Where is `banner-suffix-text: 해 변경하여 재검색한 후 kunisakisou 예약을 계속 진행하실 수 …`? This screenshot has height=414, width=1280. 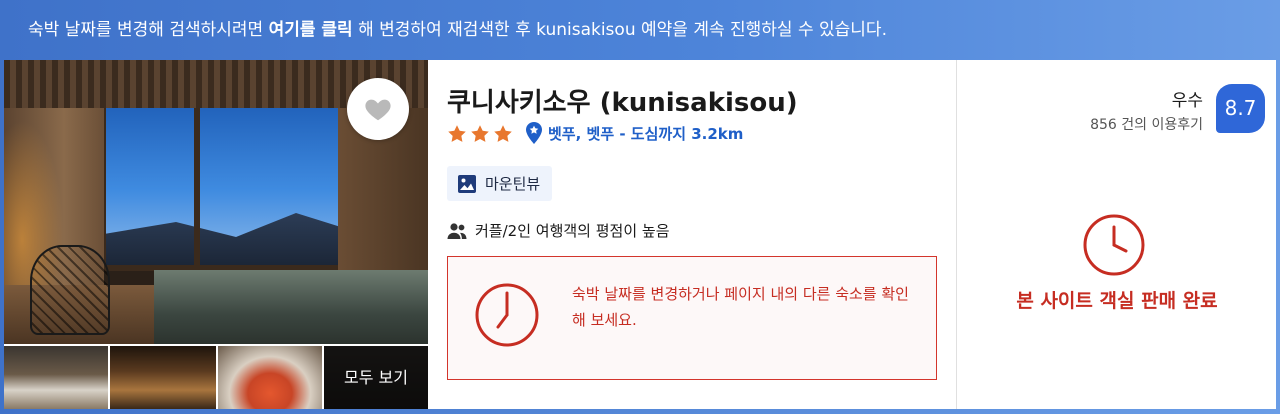
banner-suffix-text: 해 변경하여 재검색한 후 kunisakisou 예약을 계속 진행하실 수 … is located at coordinates (619, 30).